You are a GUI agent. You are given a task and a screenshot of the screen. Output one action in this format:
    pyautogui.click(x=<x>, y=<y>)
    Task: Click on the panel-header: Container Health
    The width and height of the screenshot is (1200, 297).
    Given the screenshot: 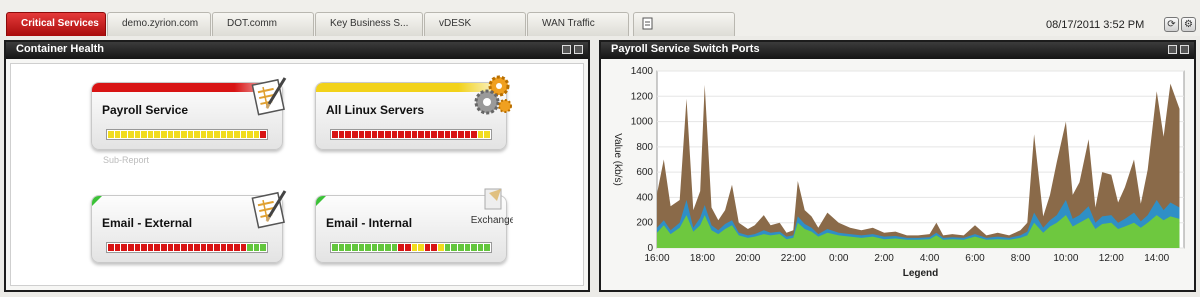 What is the action you would take?
    pyautogui.click(x=297, y=50)
    